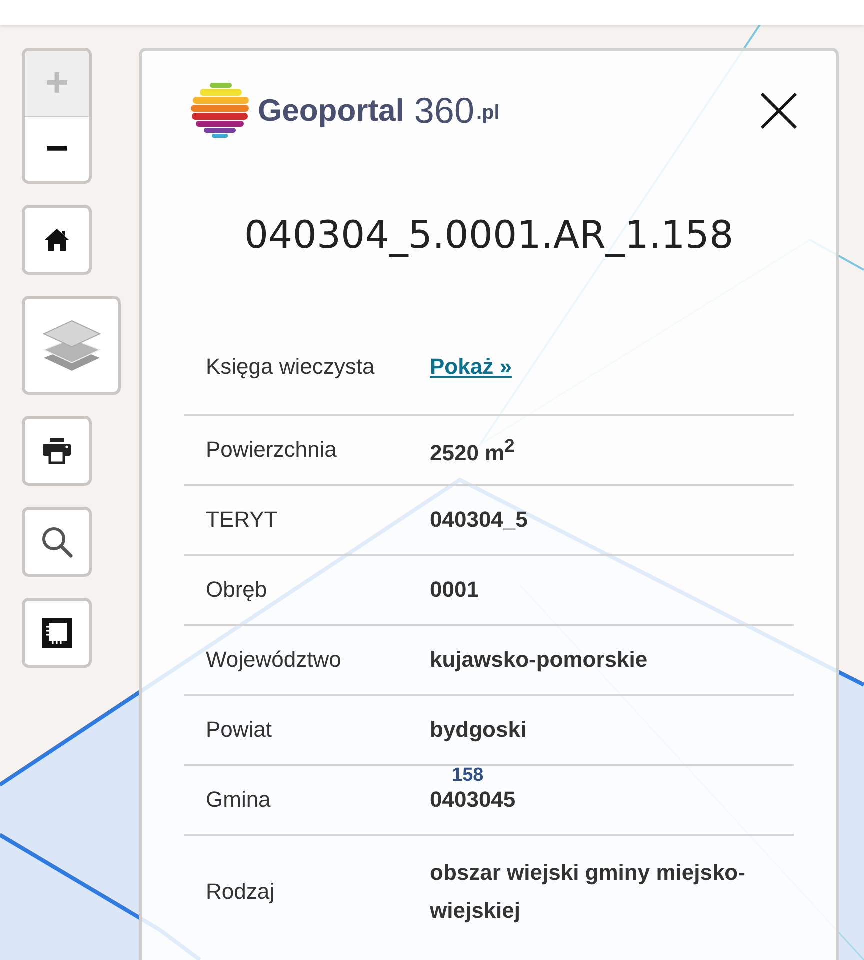 This screenshot has height=960, width=864. I want to click on attribute-label: Obręb, so click(236, 590).